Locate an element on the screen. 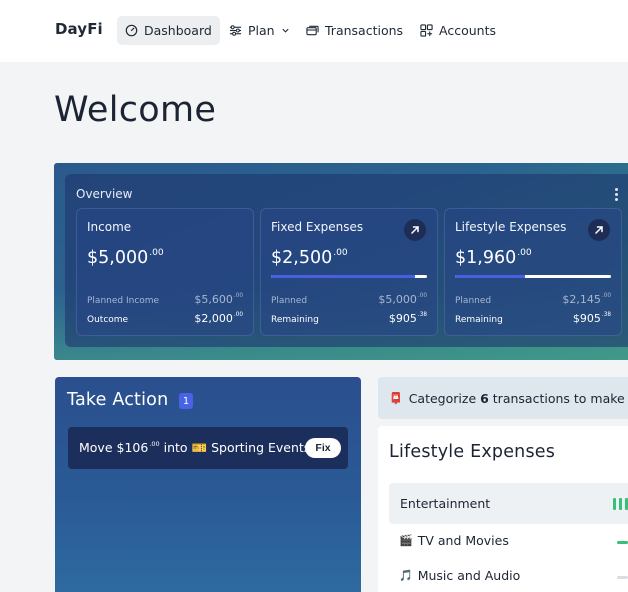  nav-dashboard: Dashboard is located at coordinates (168, 30).